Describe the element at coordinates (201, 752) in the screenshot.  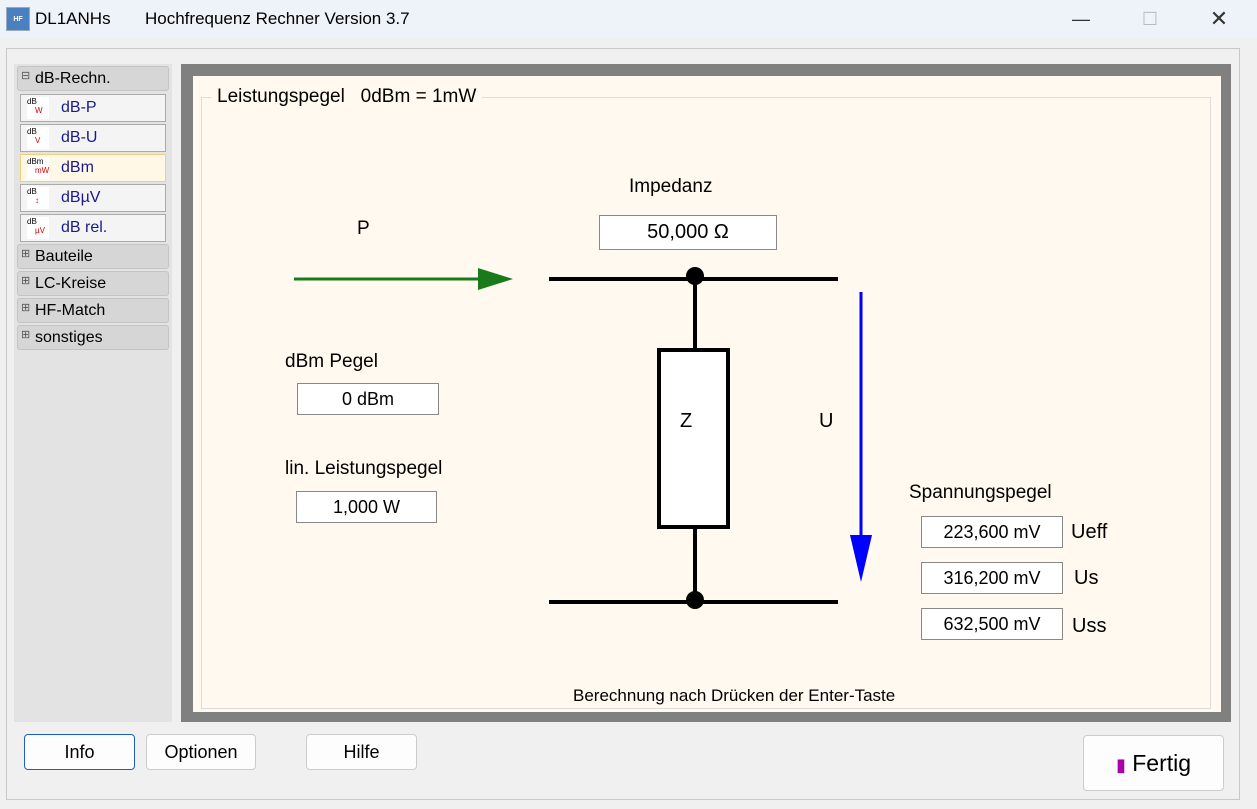
I see `options-button: Optionen` at that location.